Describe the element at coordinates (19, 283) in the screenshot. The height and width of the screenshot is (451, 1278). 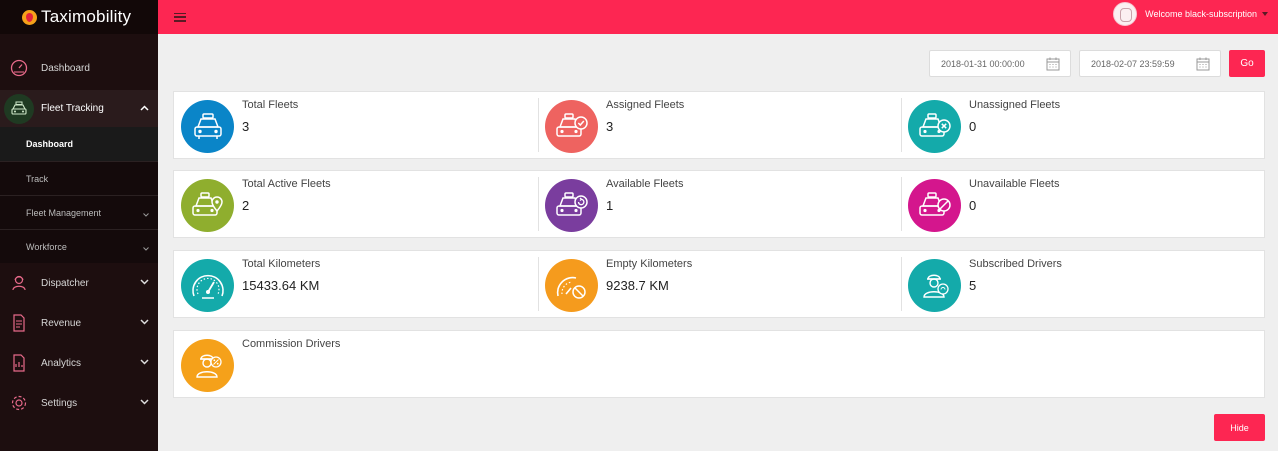
I see `dispatcher-icon` at that location.